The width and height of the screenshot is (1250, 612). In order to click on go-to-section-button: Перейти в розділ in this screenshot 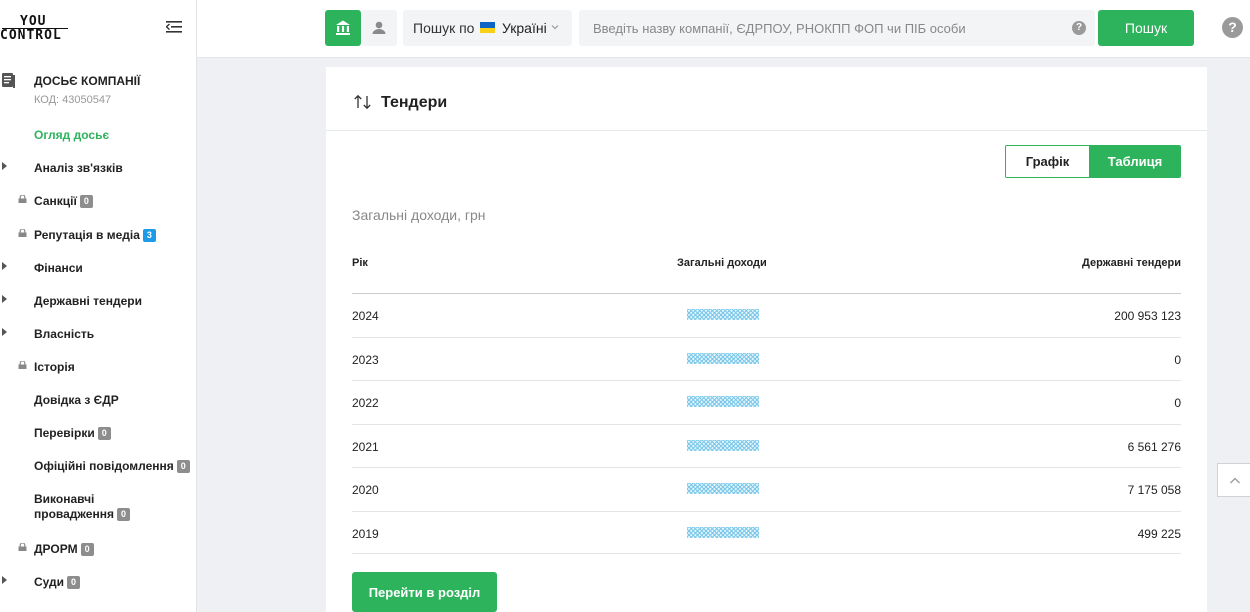, I will do `click(424, 592)`.